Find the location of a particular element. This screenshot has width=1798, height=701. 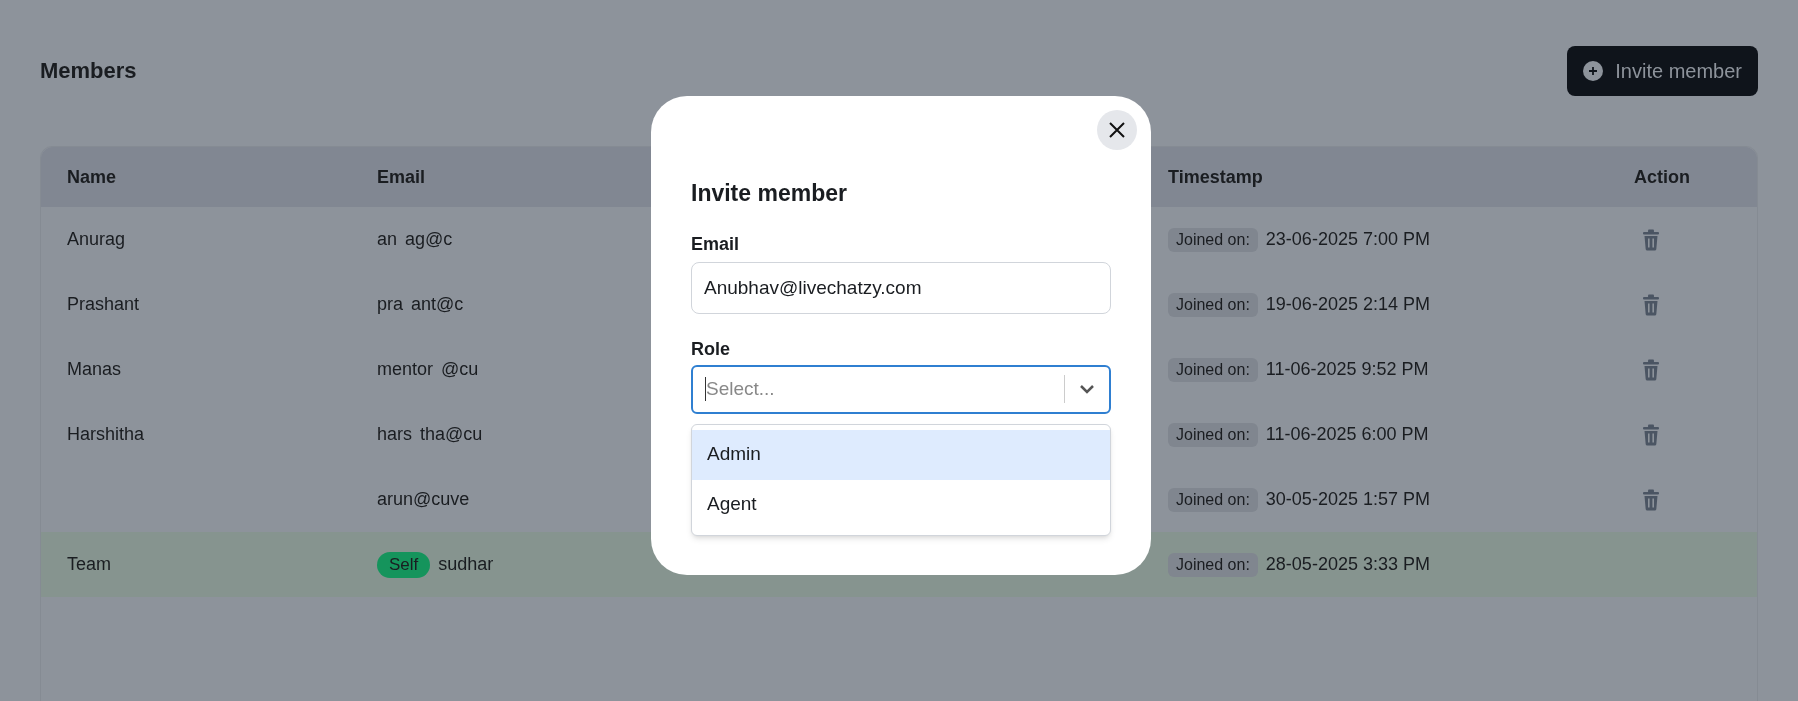

table-cell-text: tha@cu is located at coordinates (451, 434).